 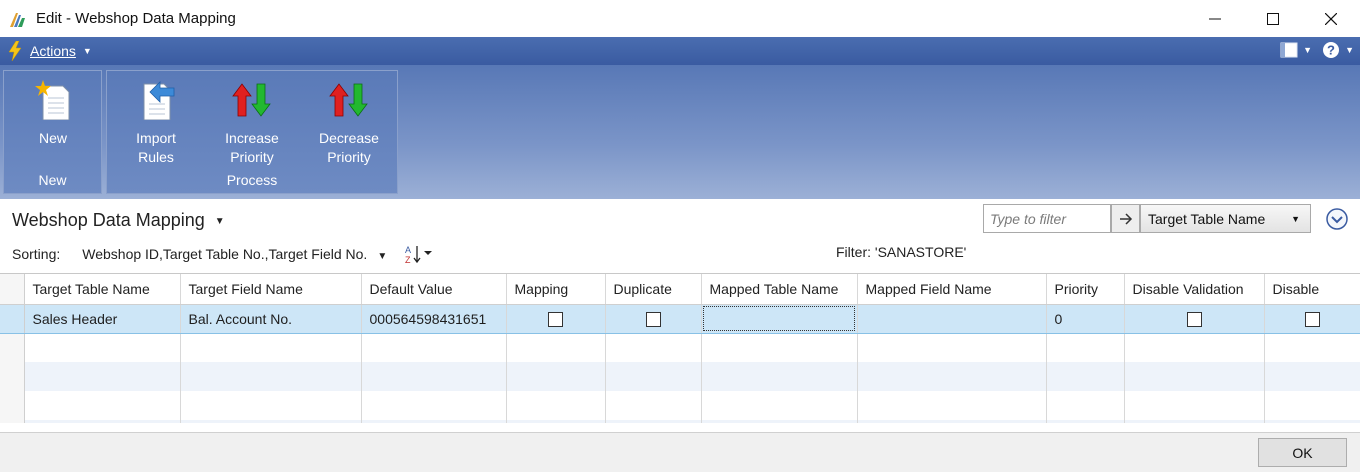 I want to click on ribbon-group-label-process: Process, so click(x=252, y=180).